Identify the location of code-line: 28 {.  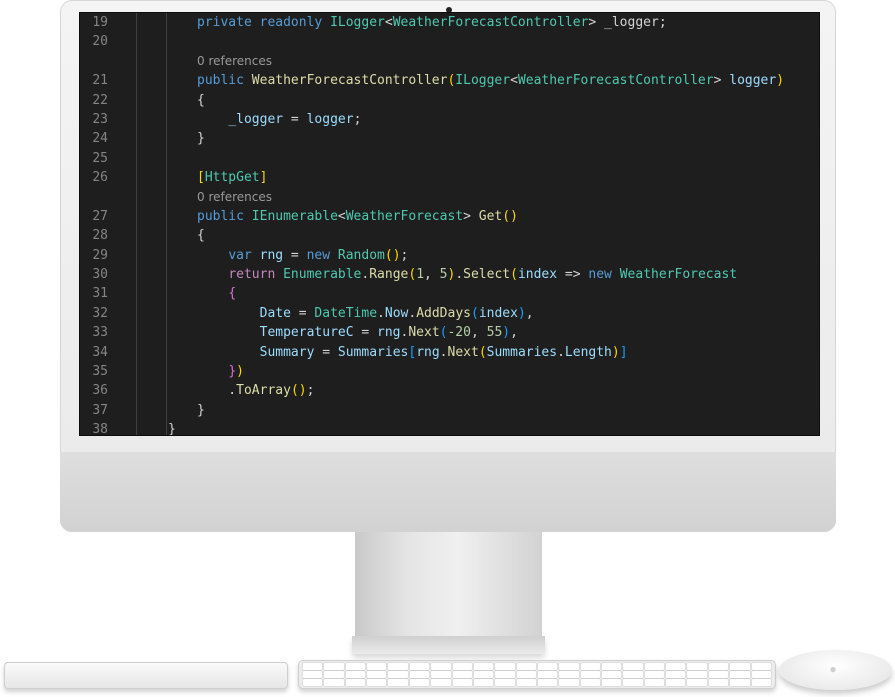
(449, 236).